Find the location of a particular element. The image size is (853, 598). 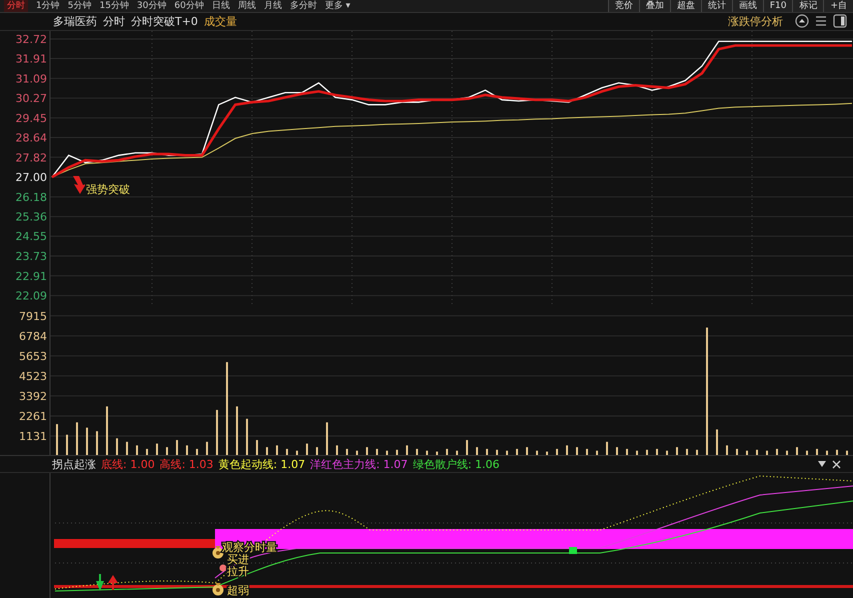

period-tab: 多分时 is located at coordinates (303, 6).